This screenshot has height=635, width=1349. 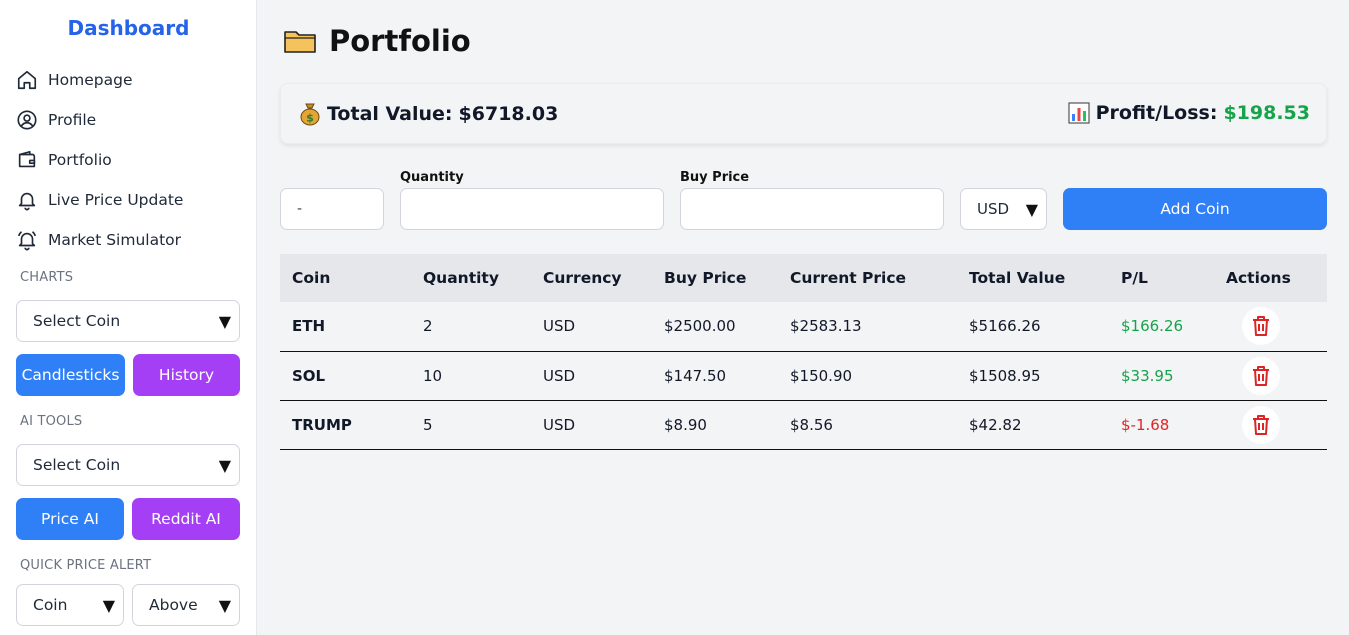 I want to click on nav-live-price-update-label: Live Price Update, so click(x=116, y=200).